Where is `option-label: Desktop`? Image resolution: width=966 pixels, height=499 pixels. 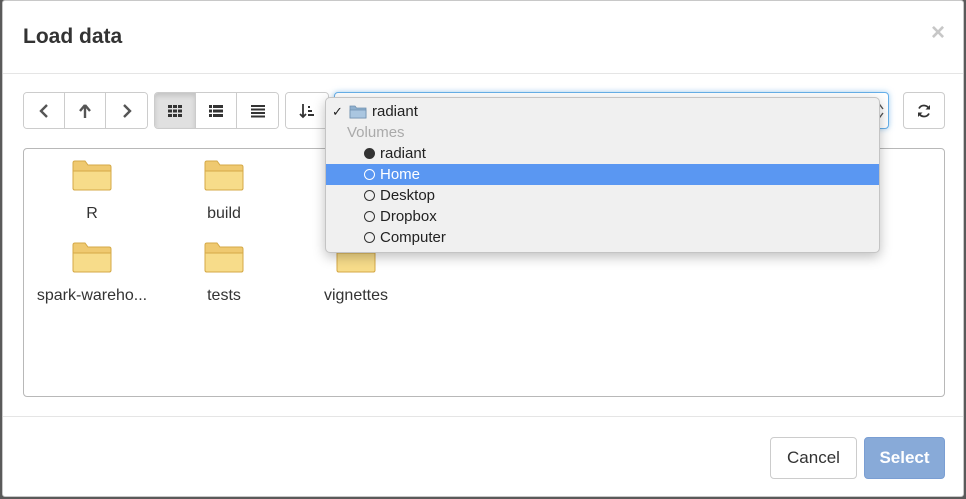
option-label: Desktop is located at coordinates (408, 195).